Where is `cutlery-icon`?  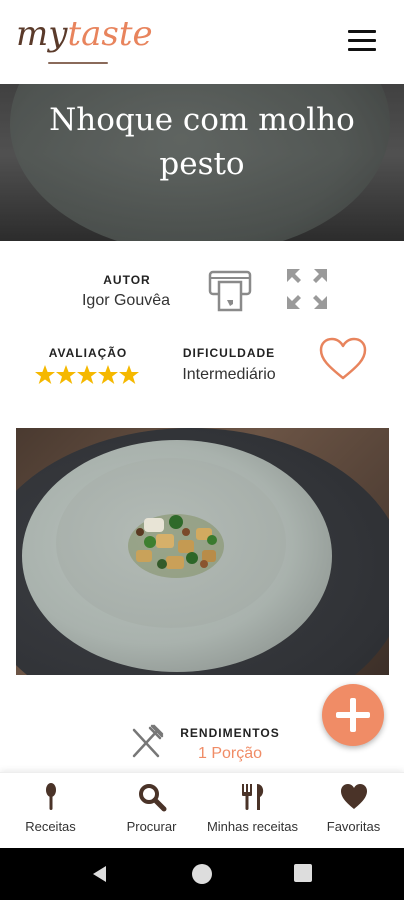 cutlery-icon is located at coordinates (253, 797).